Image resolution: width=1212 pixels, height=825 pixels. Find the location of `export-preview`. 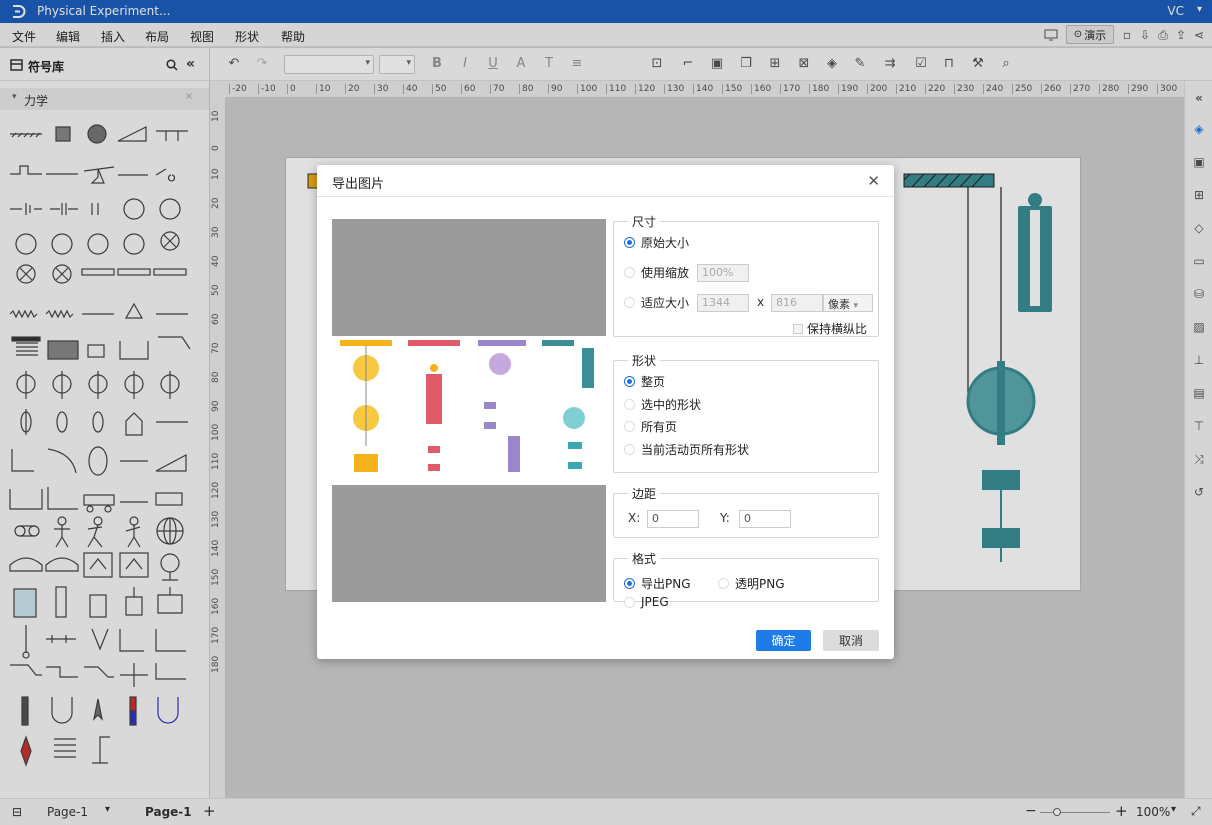

export-preview is located at coordinates (469, 410).